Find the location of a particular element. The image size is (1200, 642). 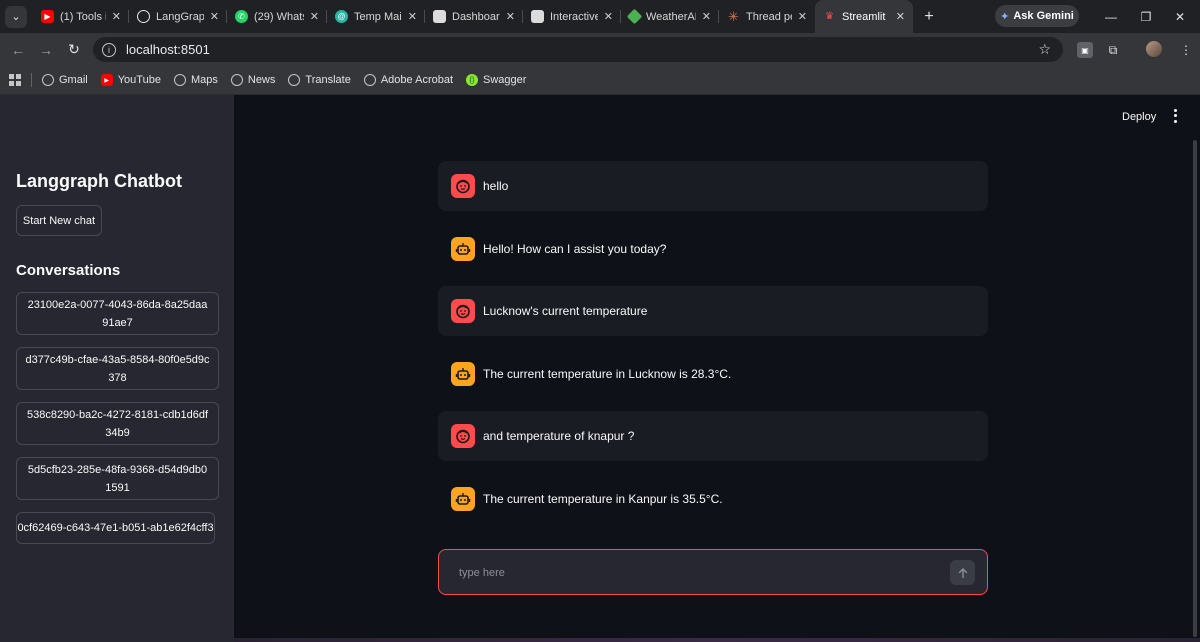

tab-label: LangGraph is located at coordinates (180, 16).